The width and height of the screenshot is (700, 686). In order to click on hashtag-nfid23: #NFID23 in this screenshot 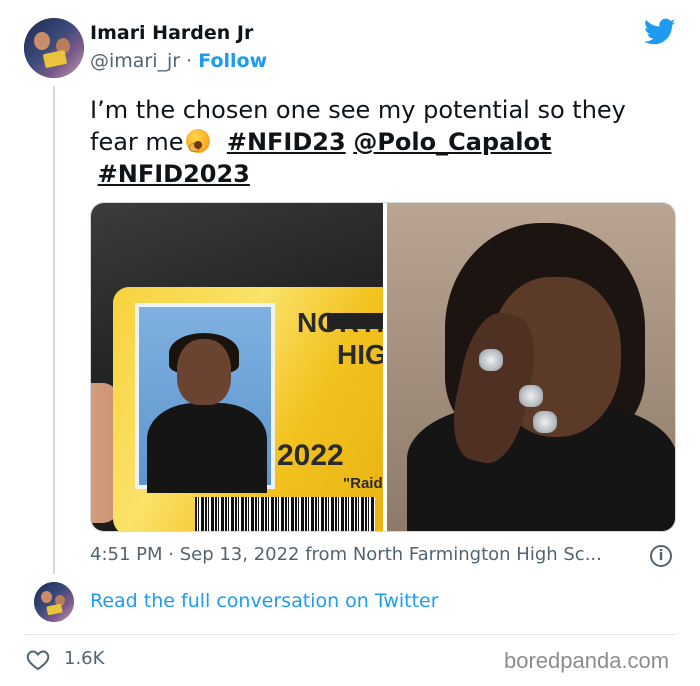, I will do `click(286, 142)`.